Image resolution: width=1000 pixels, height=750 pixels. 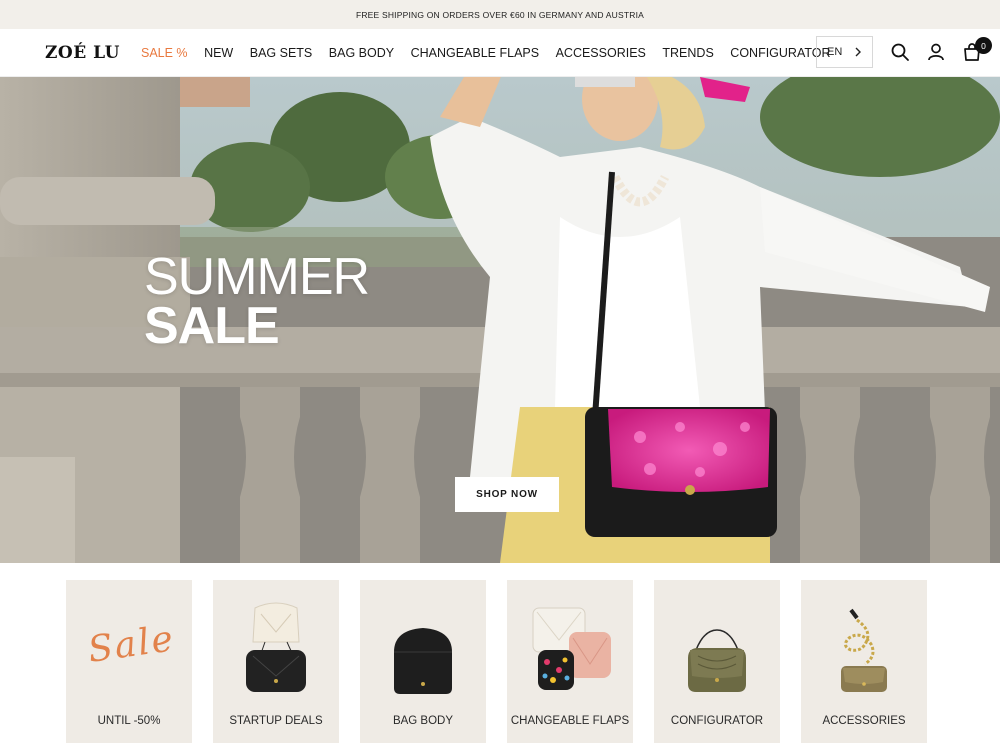 I want to click on nav-item-accessories: ACCESSORIES, so click(x=601, y=53).